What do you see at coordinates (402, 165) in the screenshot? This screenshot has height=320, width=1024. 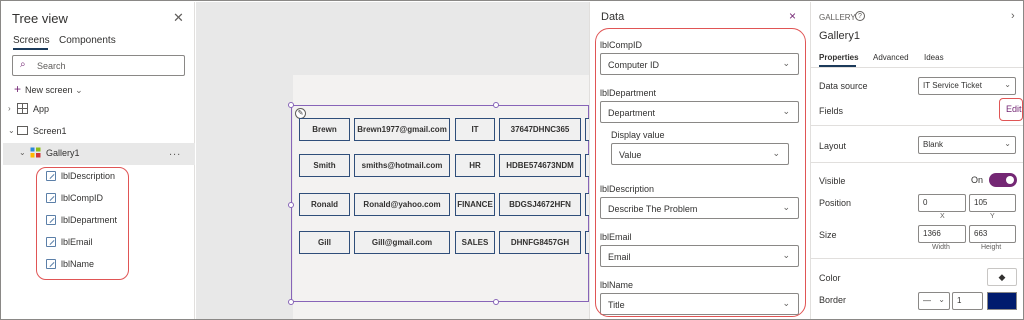 I see `gallery-cell-email: smiths@hotmail.com` at bounding box center [402, 165].